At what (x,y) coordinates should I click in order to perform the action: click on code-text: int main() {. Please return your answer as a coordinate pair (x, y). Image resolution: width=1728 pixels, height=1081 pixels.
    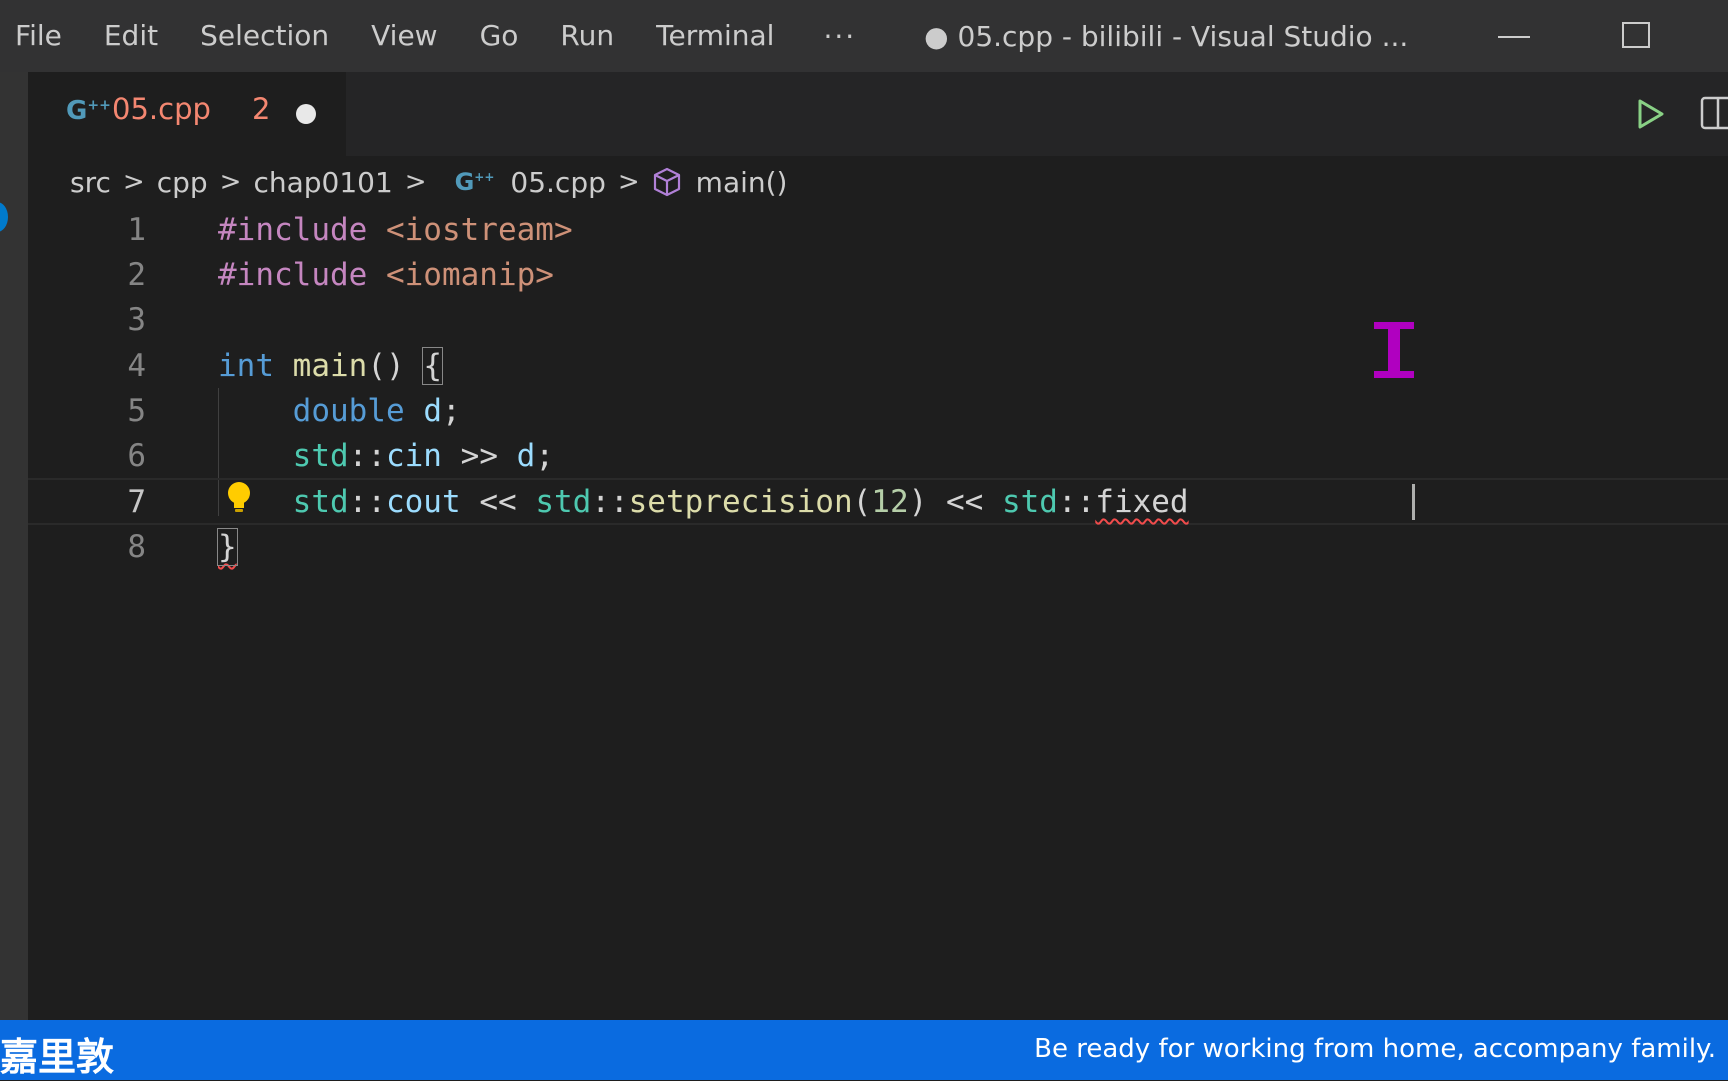
    Looking at the image, I should click on (330, 366).